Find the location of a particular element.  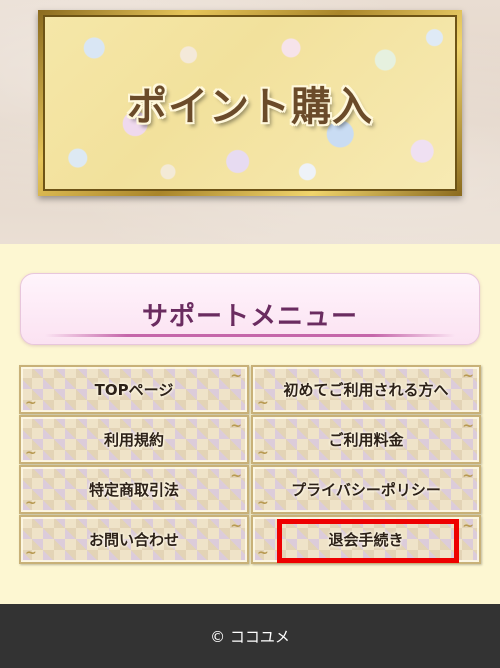

banner-title: ポイント購入 is located at coordinates (250, 107).